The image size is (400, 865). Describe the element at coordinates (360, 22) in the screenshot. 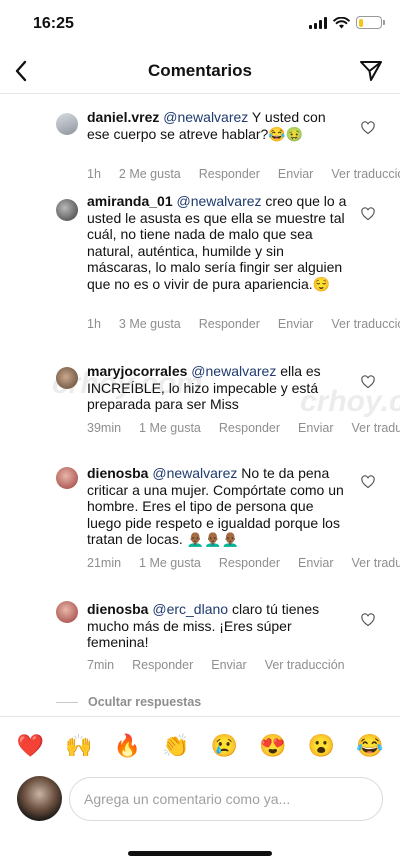

I see `battery-level` at that location.